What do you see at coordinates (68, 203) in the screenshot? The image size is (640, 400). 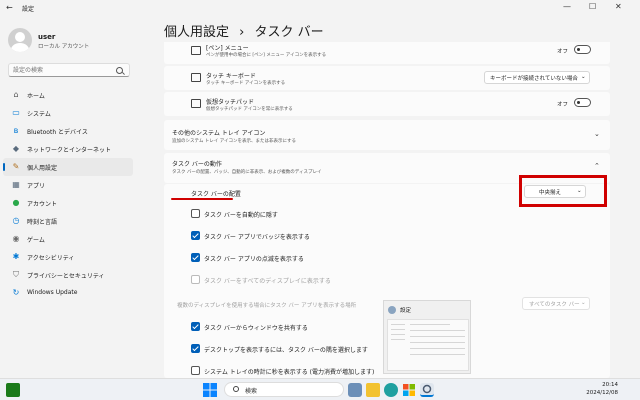 I see `sidebar-item: ● アカウント` at bounding box center [68, 203].